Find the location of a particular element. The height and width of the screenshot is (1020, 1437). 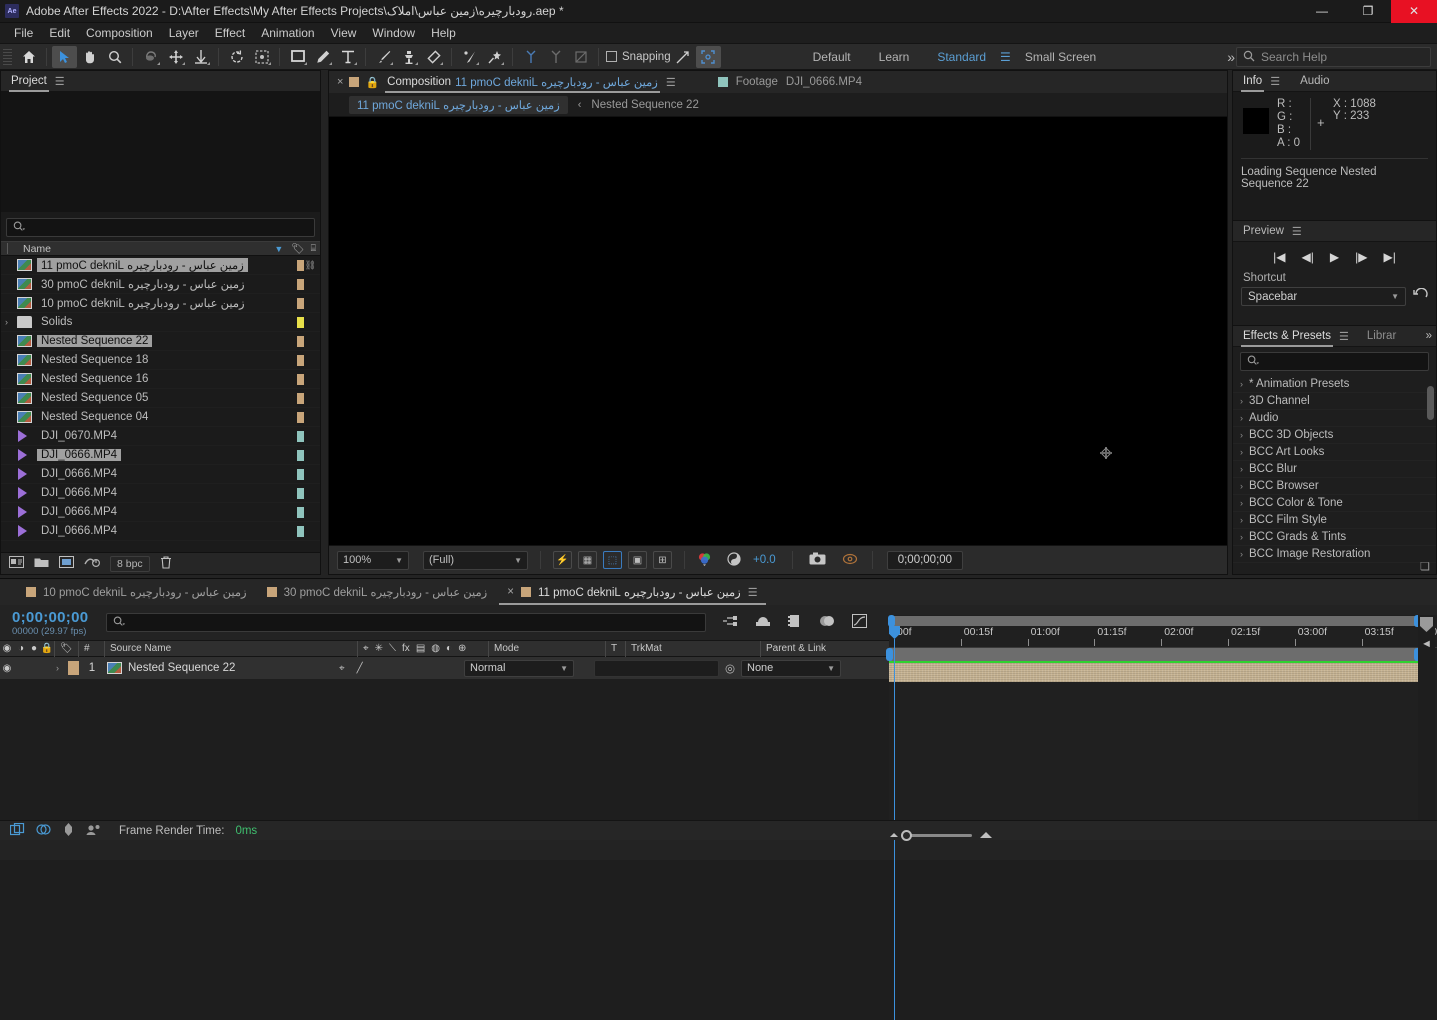

graph-editor-icon is located at coordinates (859, 622).